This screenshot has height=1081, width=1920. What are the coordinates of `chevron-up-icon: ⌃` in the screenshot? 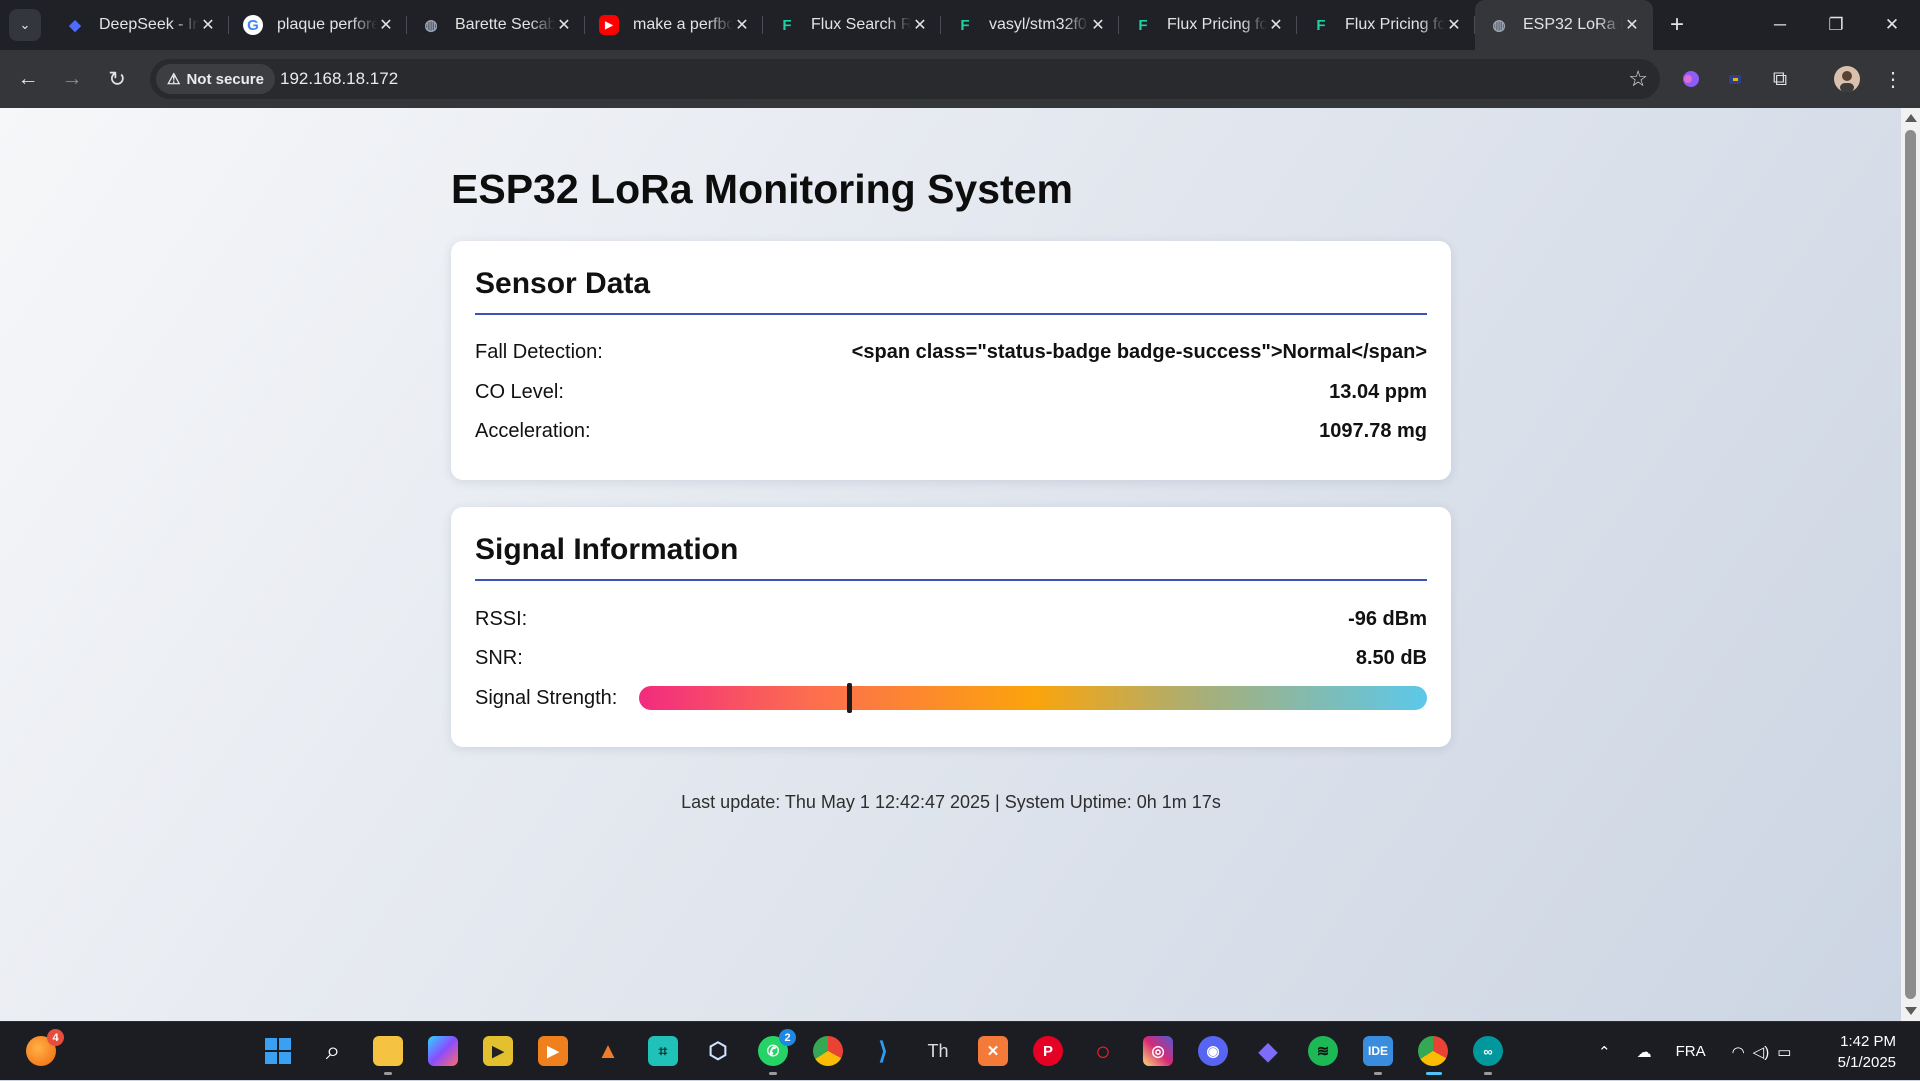 It's located at (1604, 1052).